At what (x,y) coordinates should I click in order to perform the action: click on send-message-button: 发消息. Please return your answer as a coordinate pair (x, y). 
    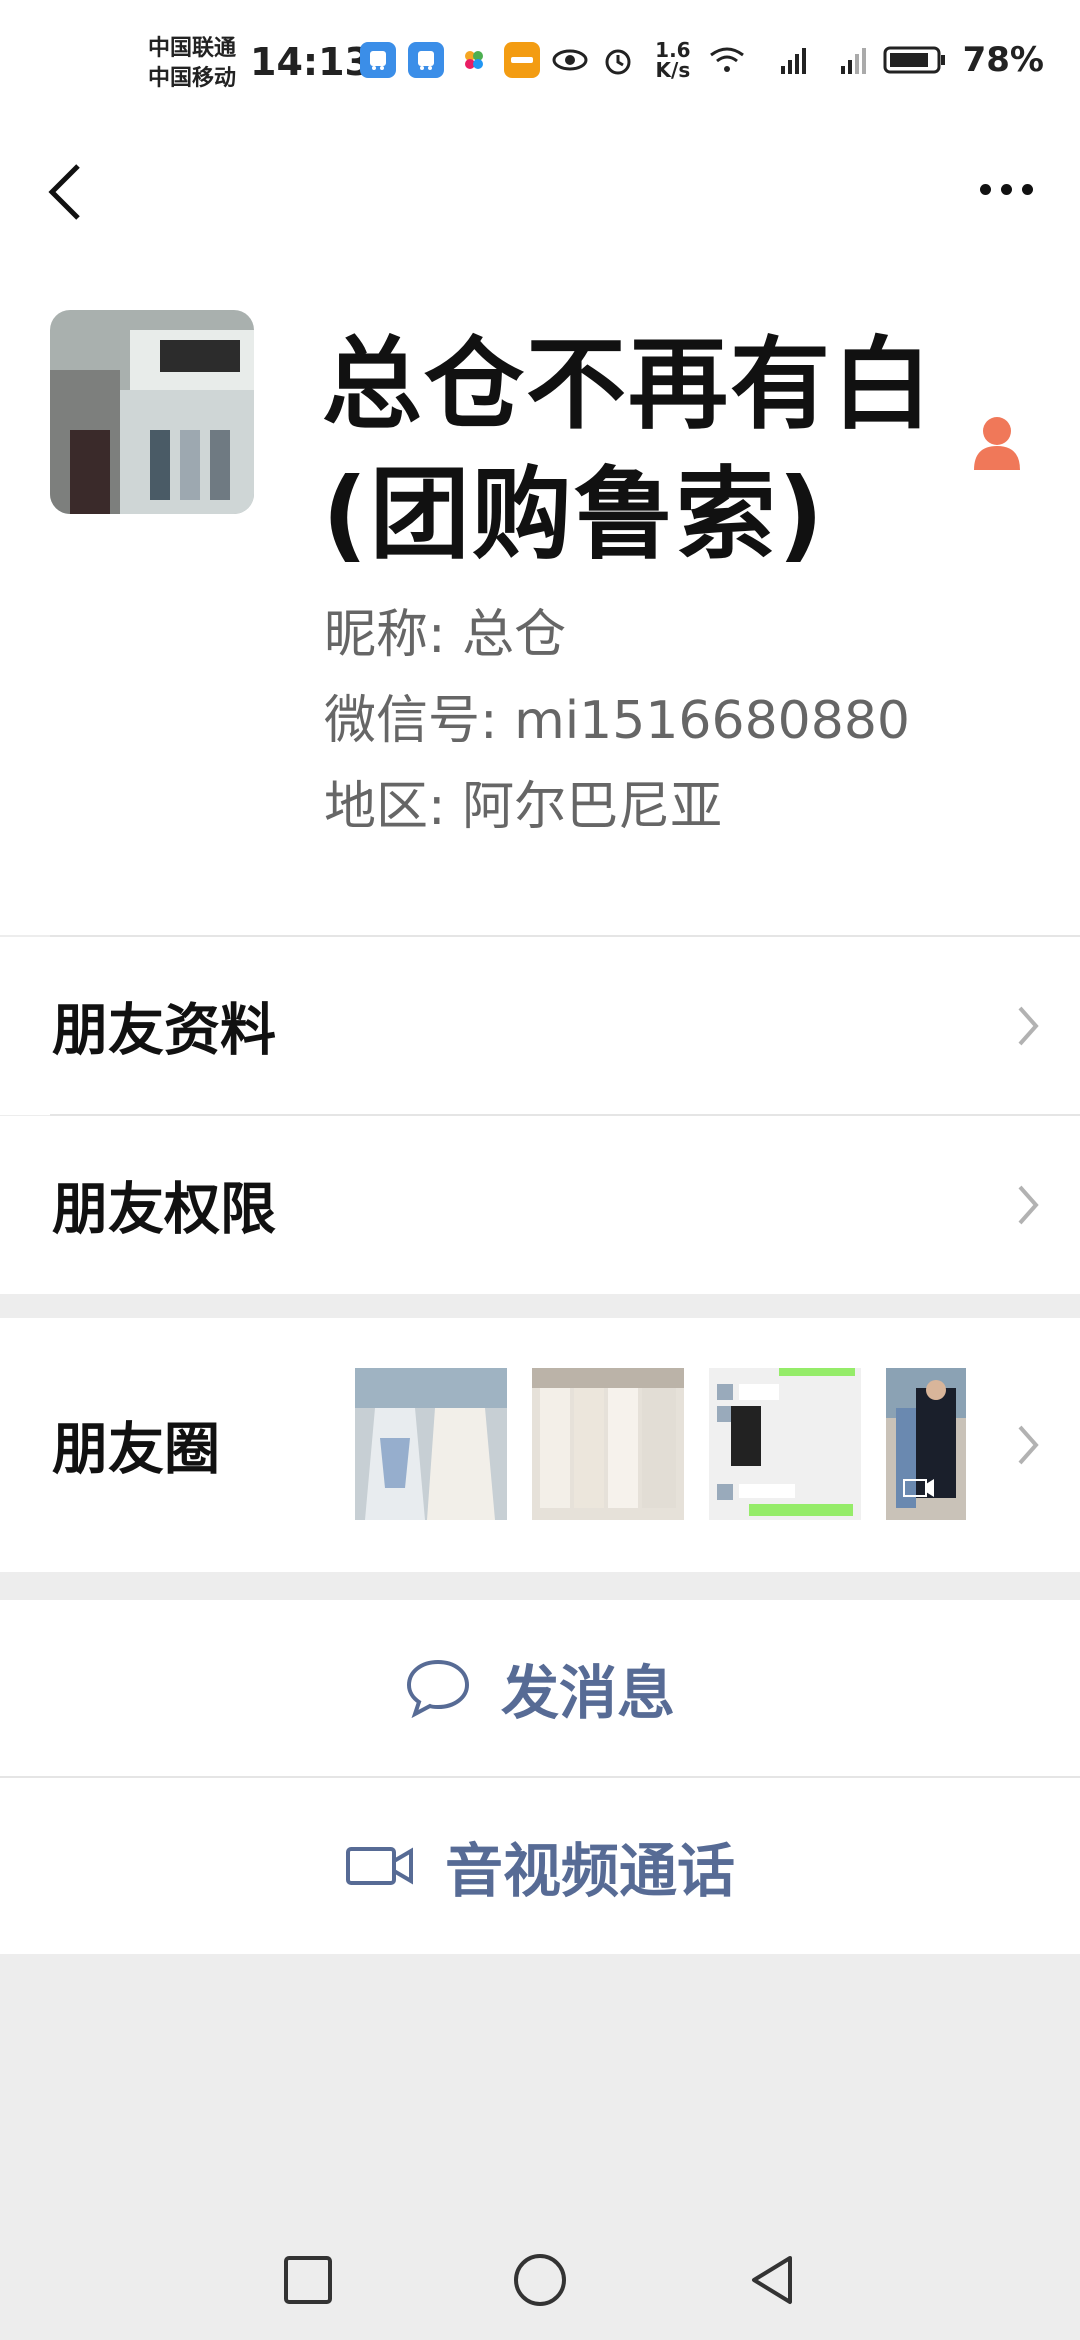
    Looking at the image, I should click on (540, 1688).